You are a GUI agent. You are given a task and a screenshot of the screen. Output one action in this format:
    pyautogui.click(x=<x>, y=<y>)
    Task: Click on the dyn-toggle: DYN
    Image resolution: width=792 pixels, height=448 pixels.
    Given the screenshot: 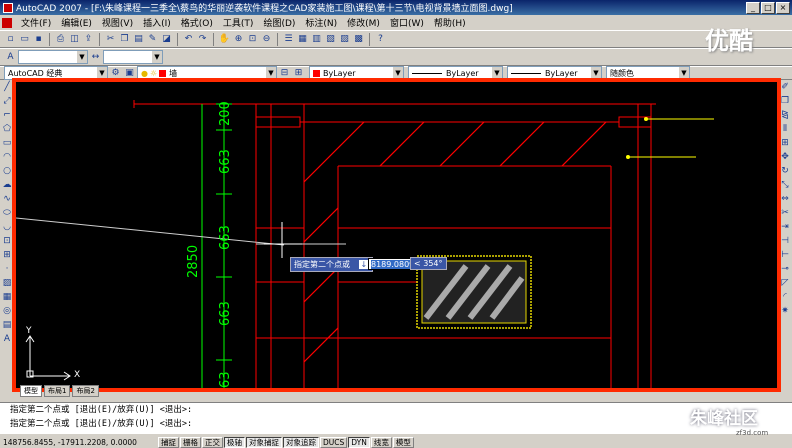 What is the action you would take?
    pyautogui.click(x=359, y=442)
    